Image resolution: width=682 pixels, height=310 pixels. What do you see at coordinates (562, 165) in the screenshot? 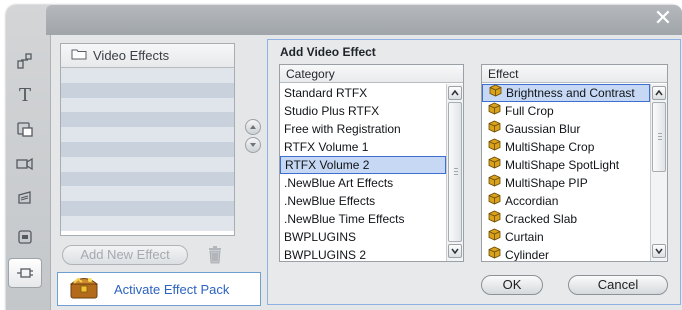
I see `effect-item-label: MultiShape SpotLight` at bounding box center [562, 165].